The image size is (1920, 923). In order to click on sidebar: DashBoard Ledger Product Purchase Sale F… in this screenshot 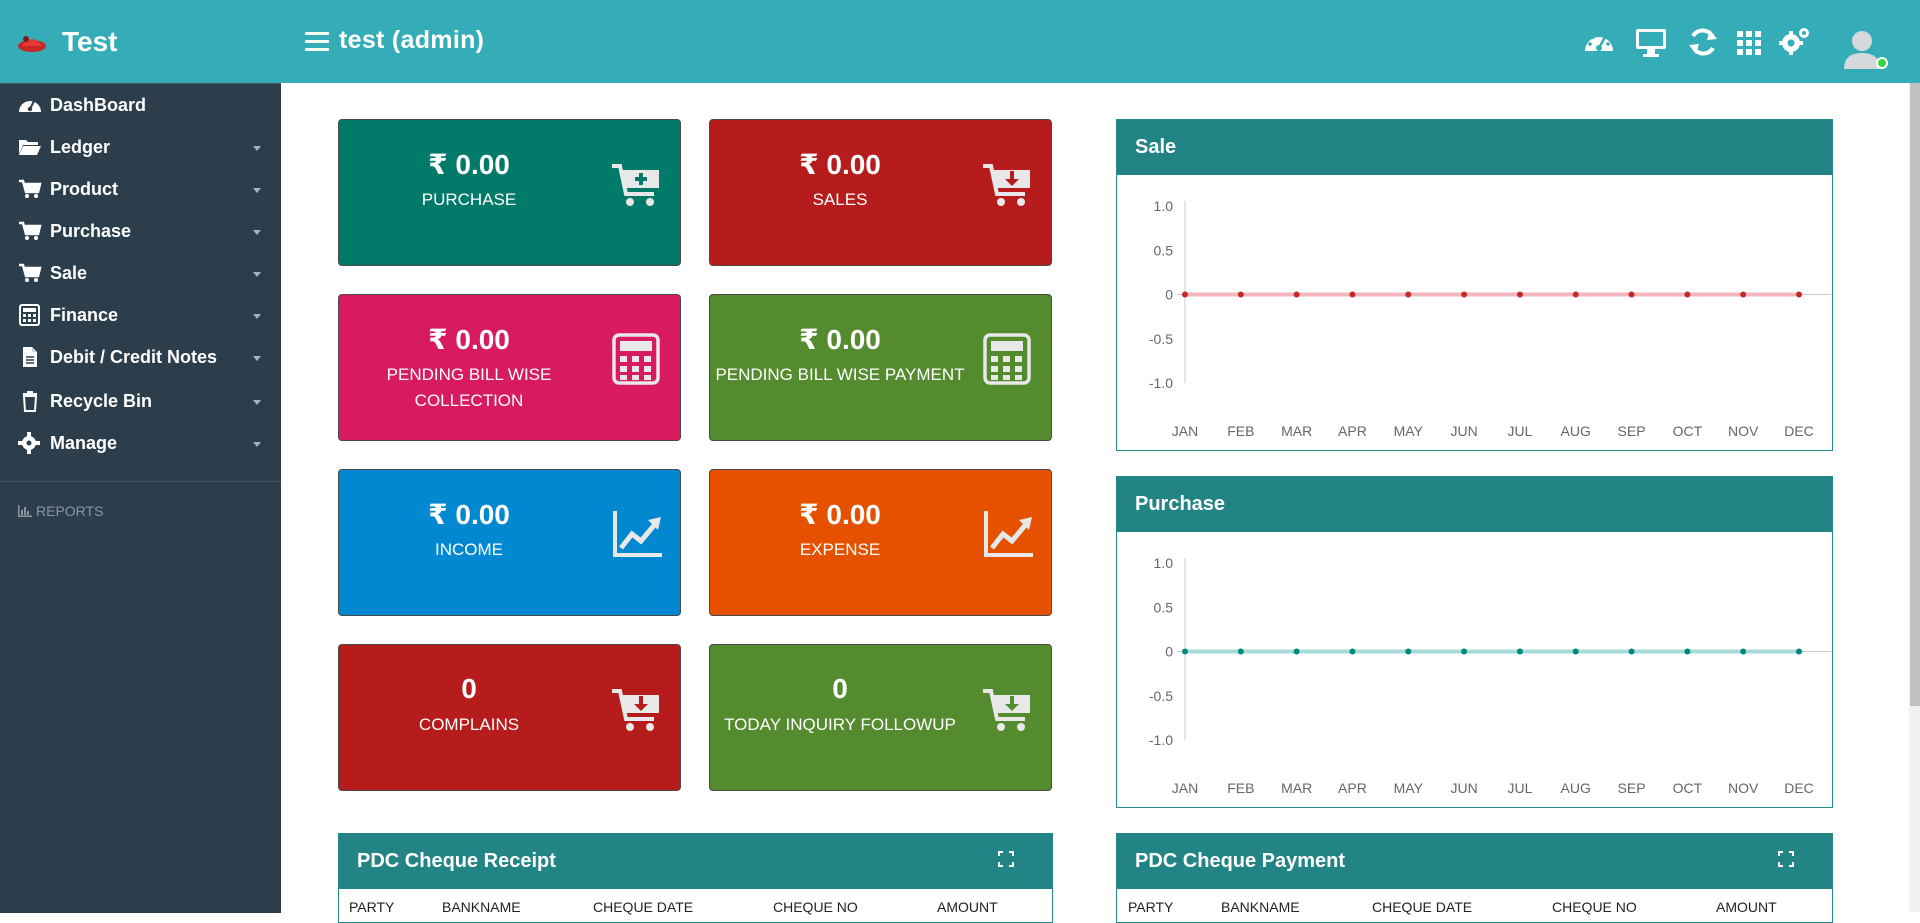, I will do `click(140, 498)`.